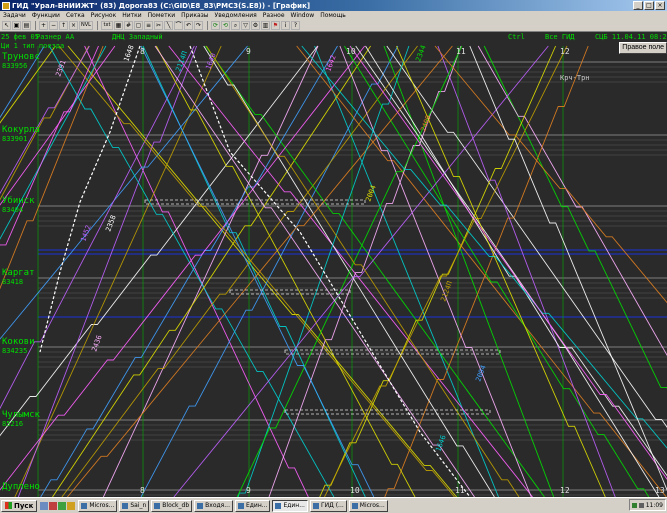  Describe the element at coordinates (178, 25) in the screenshot. I see `arc-tool-icon: ⌒` at that location.